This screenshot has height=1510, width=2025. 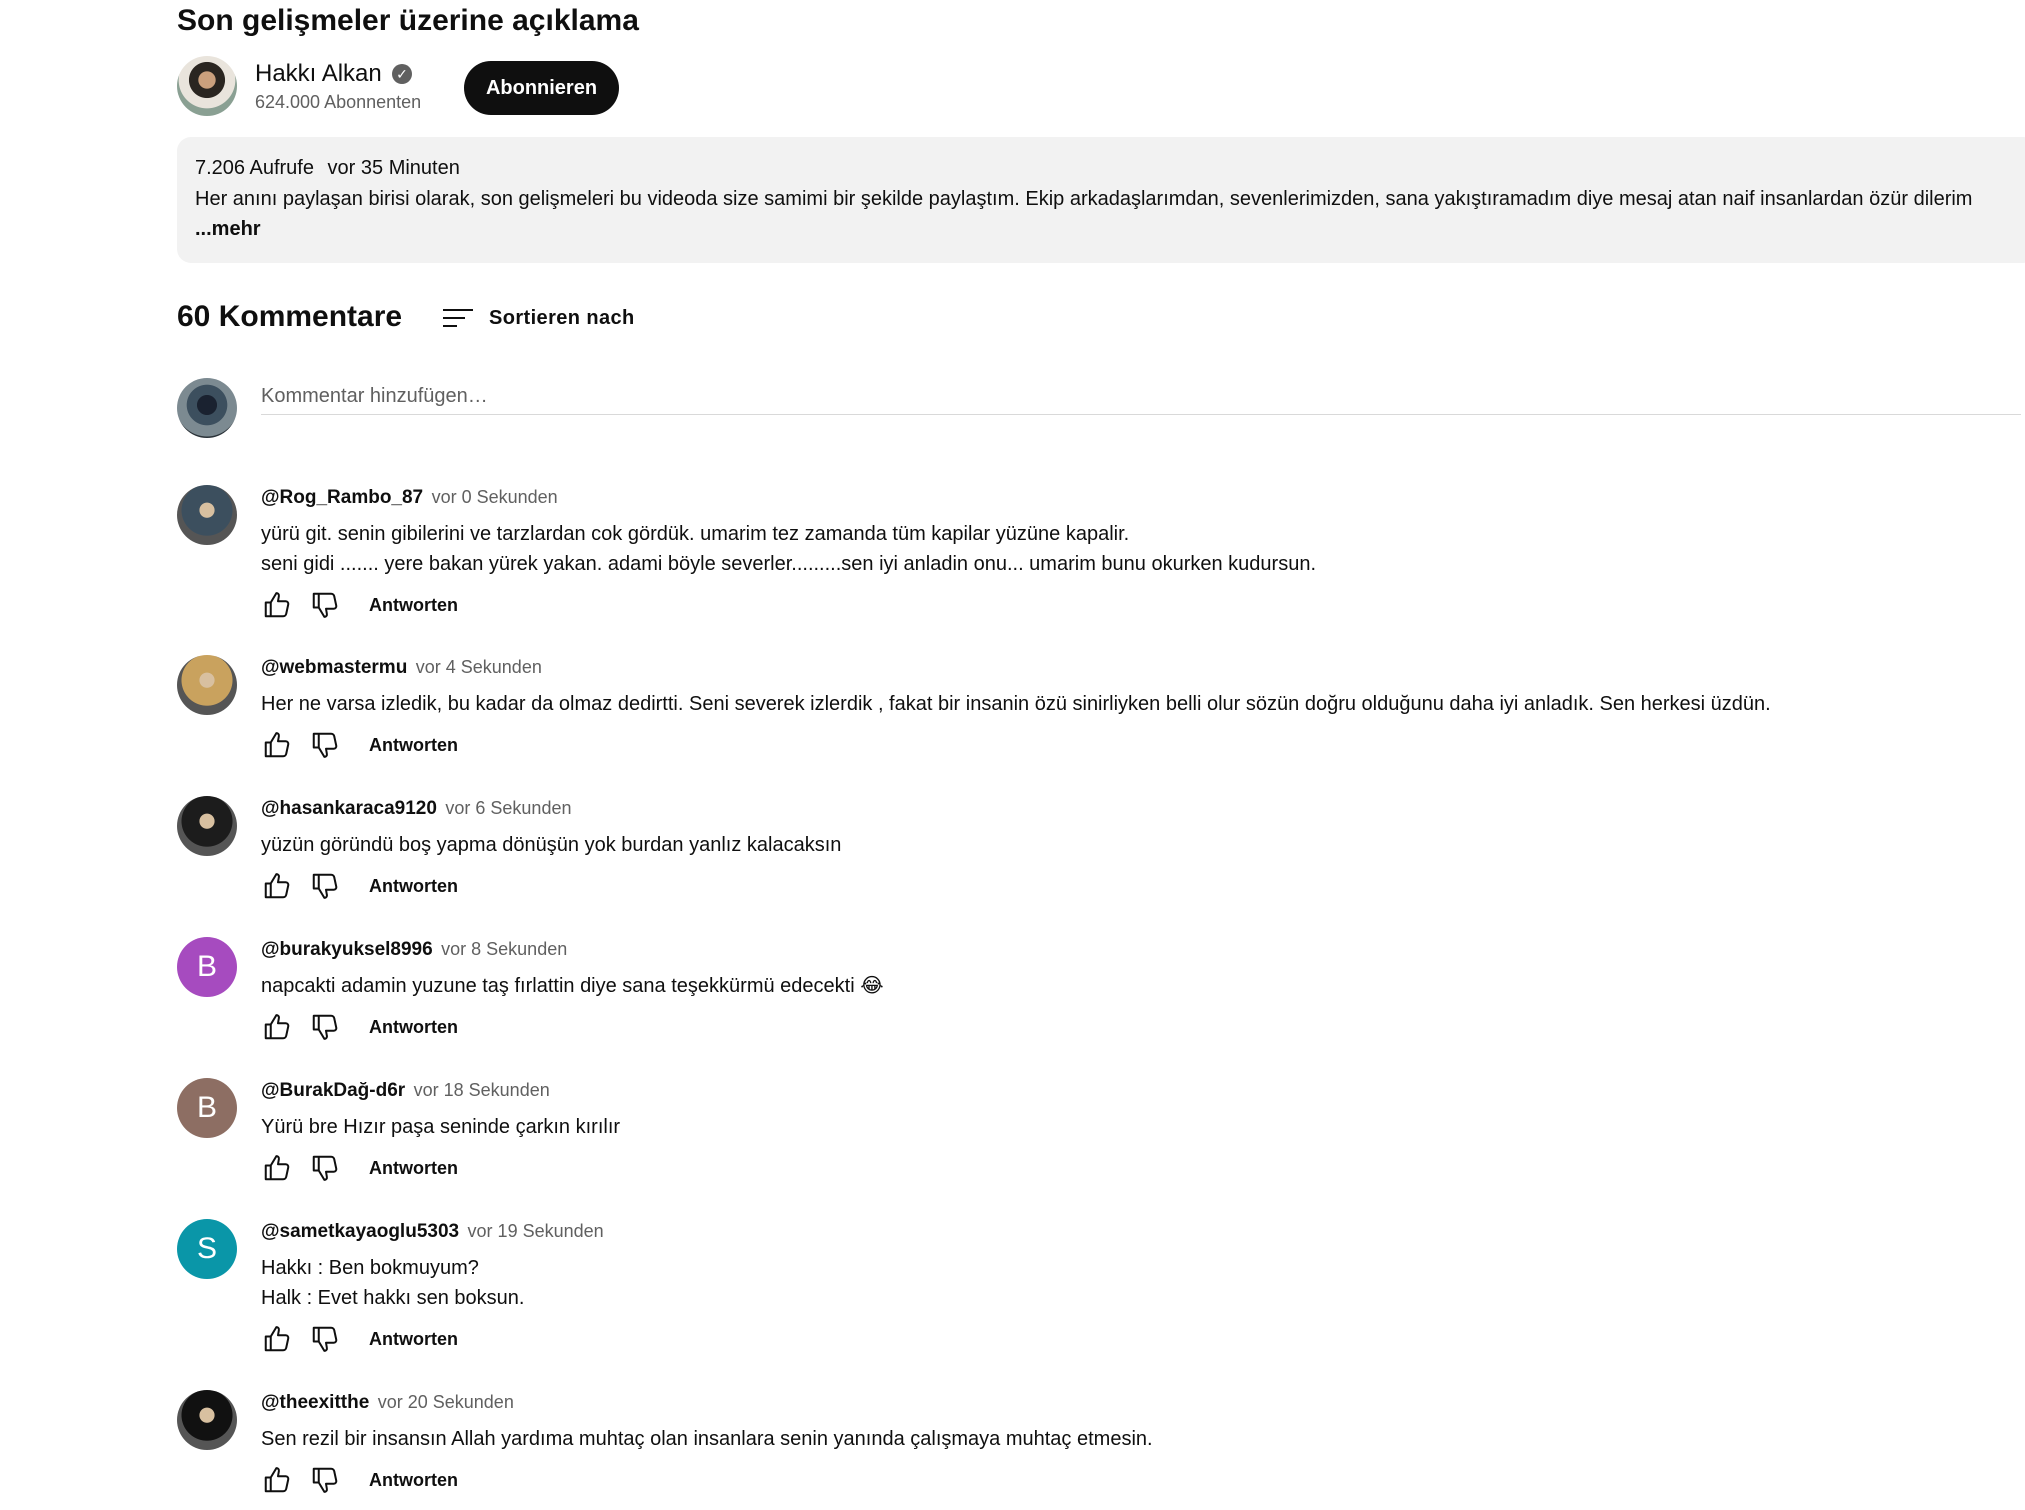 What do you see at coordinates (479, 667) in the screenshot?
I see `comment-time: vor 4 Sekunden` at bounding box center [479, 667].